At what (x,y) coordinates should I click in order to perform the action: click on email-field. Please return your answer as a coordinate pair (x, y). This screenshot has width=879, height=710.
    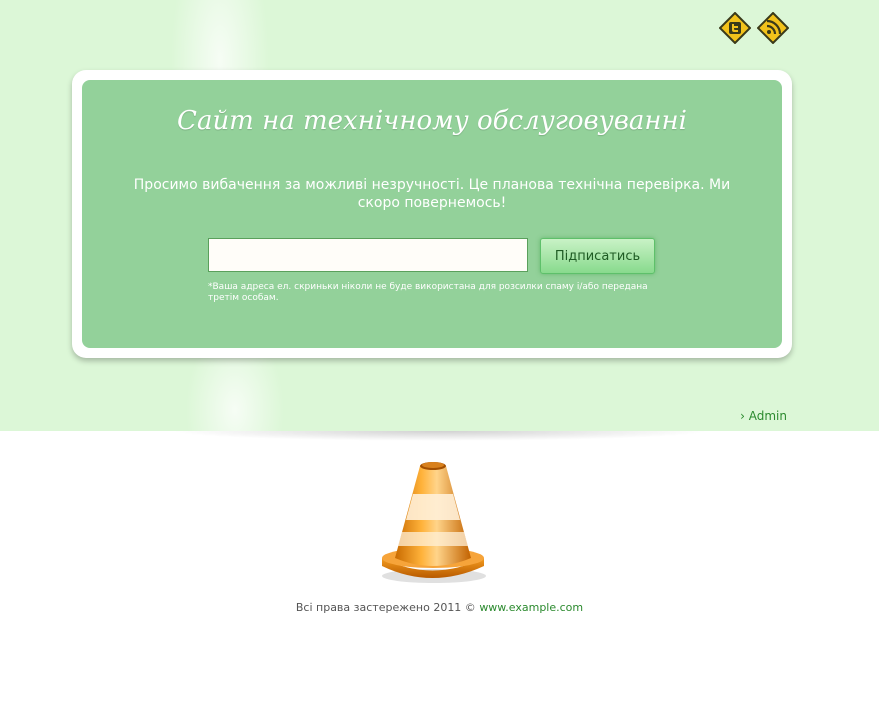
    Looking at the image, I should click on (368, 255).